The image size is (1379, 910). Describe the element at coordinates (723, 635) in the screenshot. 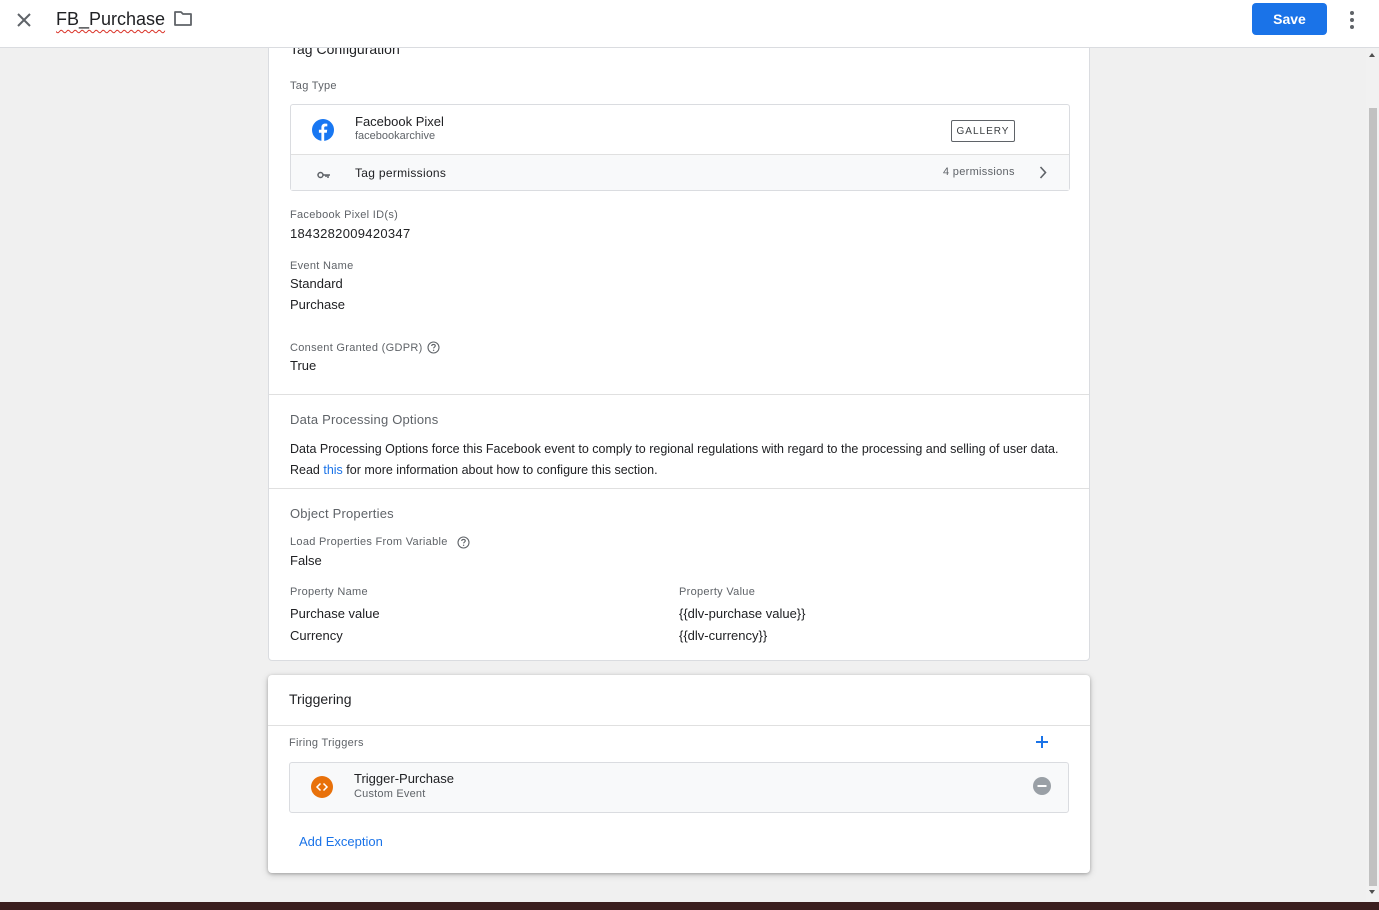

I see `property-value: {{dlv-currency}}` at that location.